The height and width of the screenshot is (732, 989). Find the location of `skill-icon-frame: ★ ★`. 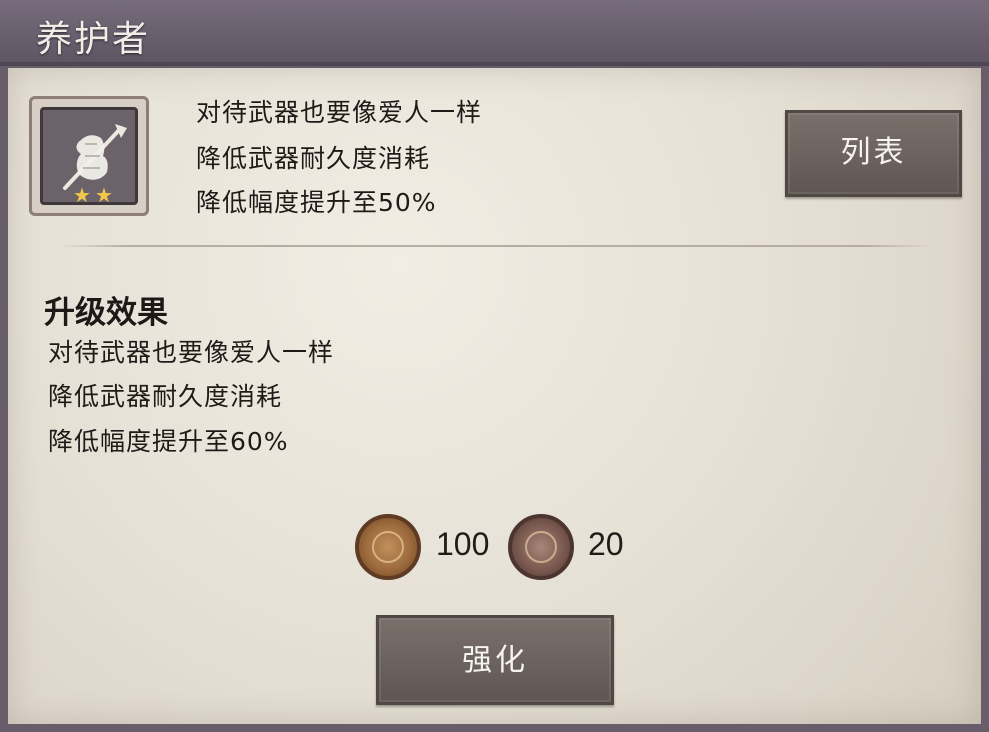

skill-icon-frame: ★ ★ is located at coordinates (89, 156).